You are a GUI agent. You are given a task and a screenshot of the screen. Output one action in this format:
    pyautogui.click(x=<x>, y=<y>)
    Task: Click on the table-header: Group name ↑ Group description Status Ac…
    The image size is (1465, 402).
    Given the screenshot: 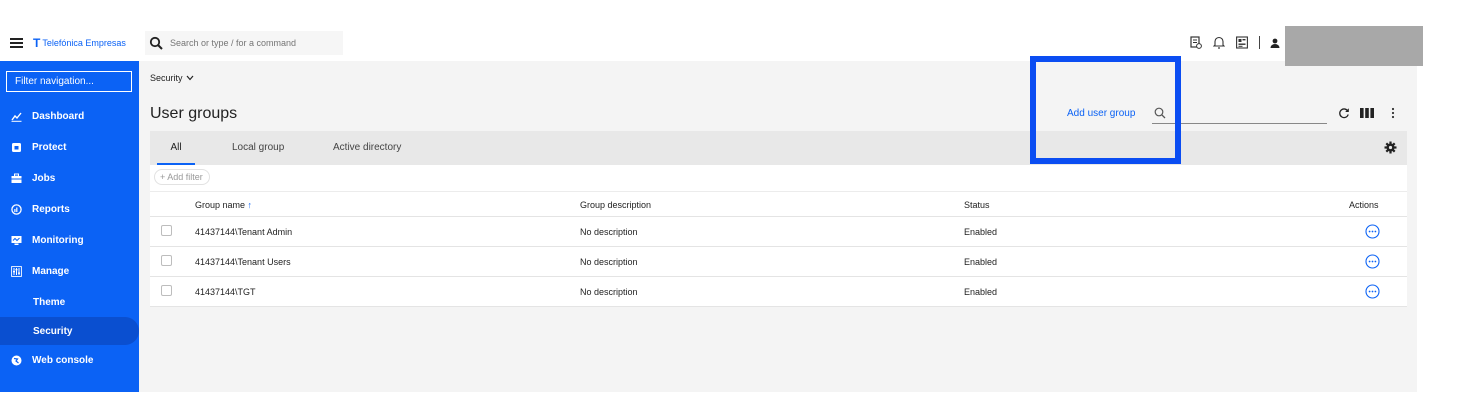 What is the action you would take?
    pyautogui.click(x=778, y=204)
    